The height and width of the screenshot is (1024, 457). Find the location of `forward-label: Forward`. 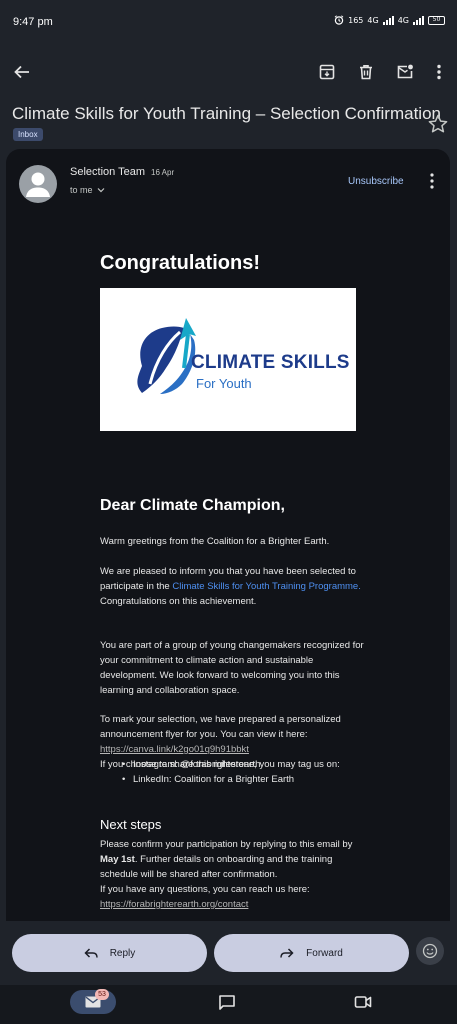

forward-label: Forward is located at coordinates (324, 953).